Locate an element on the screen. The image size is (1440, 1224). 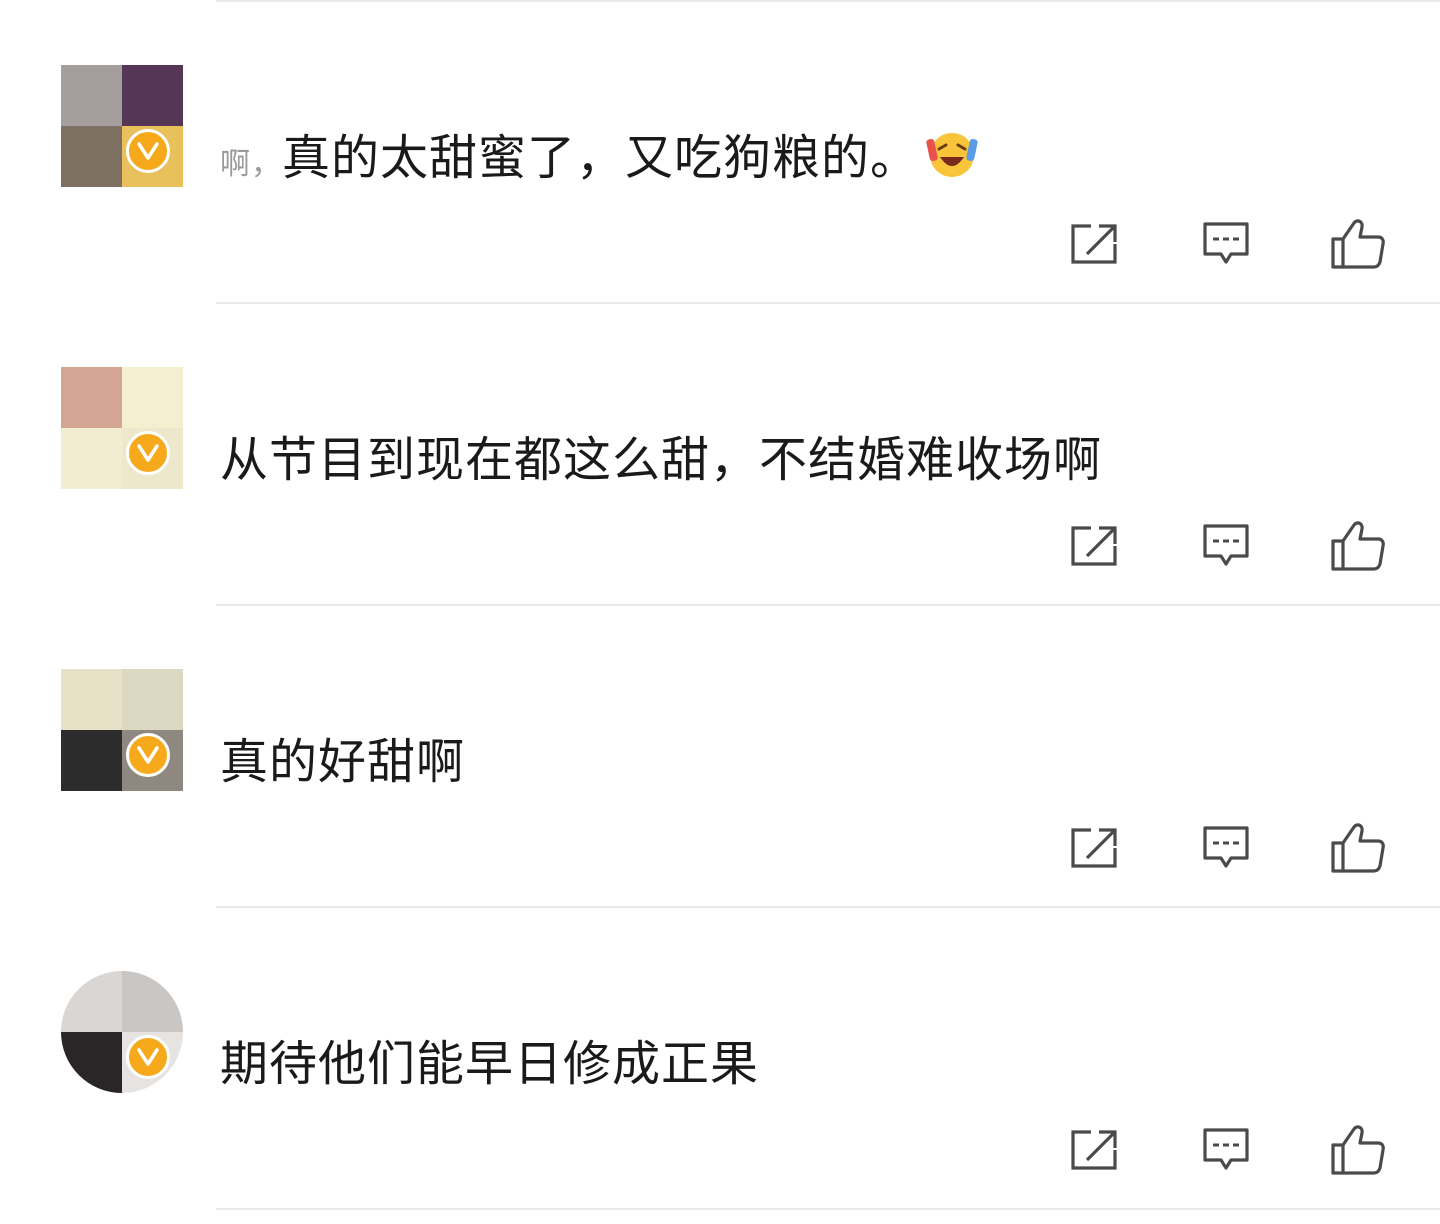
comment-body: 从节目到现在都这么甜，不结婚难收场啊 is located at coordinates (661, 460).